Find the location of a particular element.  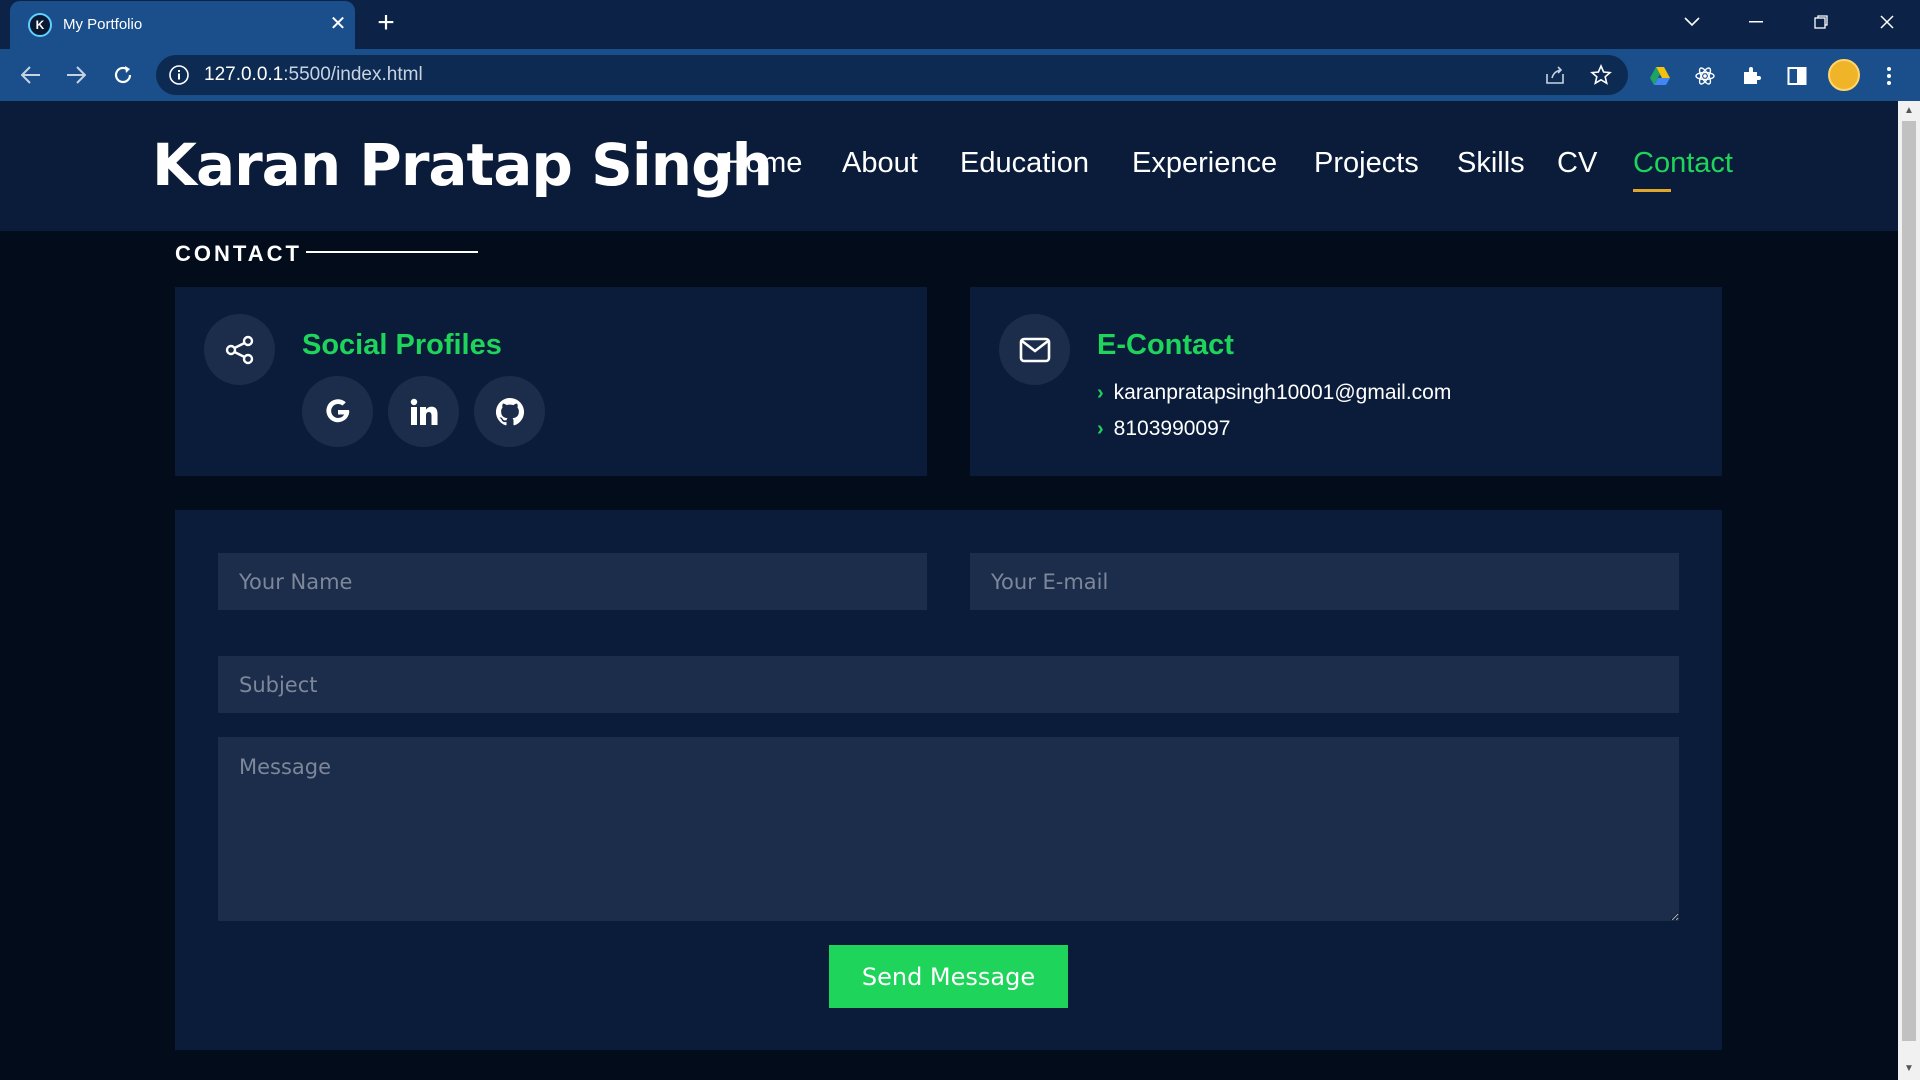

google-icon is located at coordinates (337, 411).